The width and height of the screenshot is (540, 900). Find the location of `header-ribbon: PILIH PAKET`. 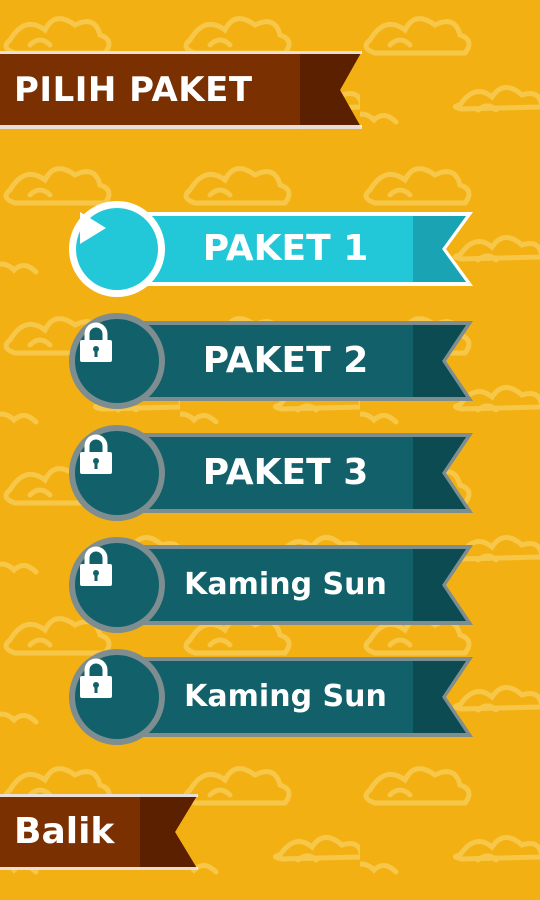

header-ribbon: PILIH PAKET is located at coordinates (181, 90).